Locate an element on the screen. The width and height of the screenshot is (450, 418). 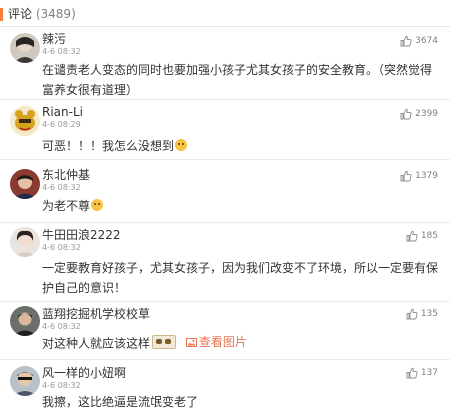
comment-text-content: 为老不尊 is located at coordinates (66, 206).